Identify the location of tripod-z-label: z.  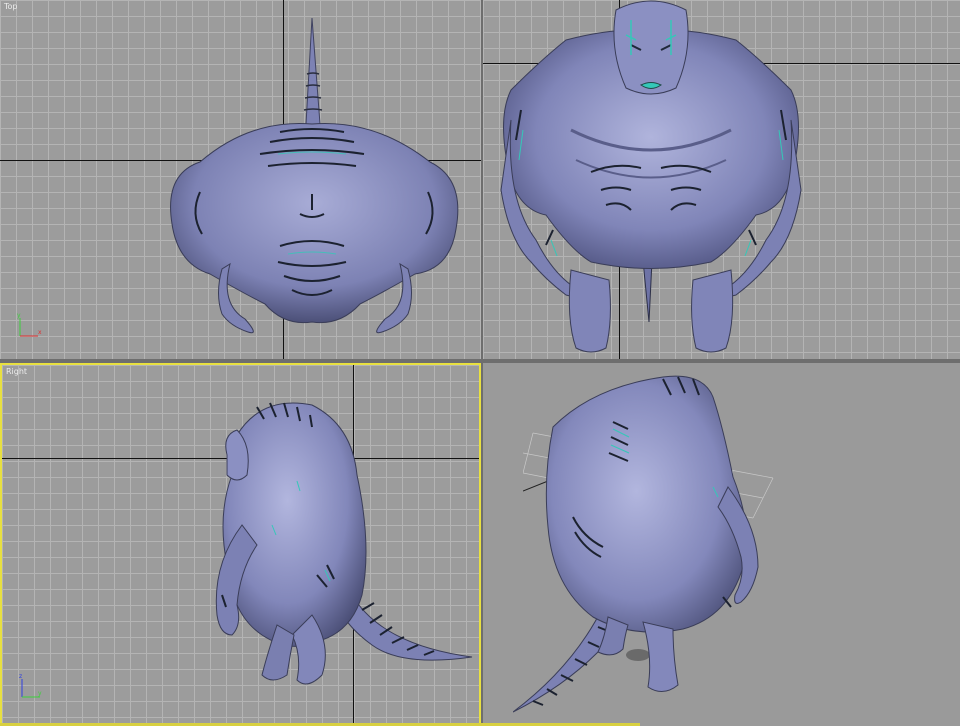
(20, 676).